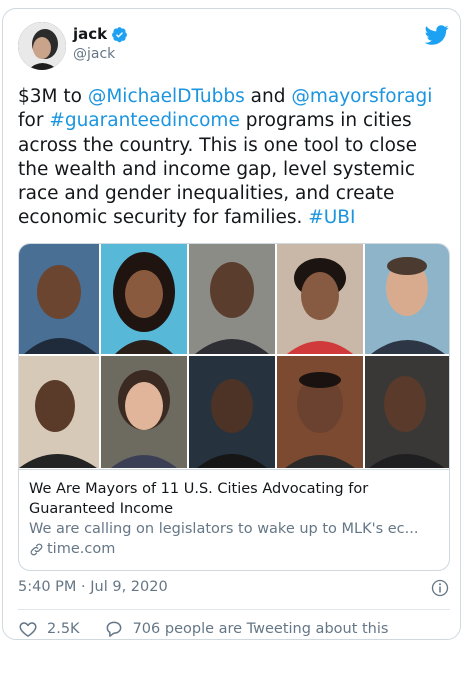 The image size is (465, 696). Describe the element at coordinates (94, 54) in the screenshot. I see `author-handle: @jack` at that location.